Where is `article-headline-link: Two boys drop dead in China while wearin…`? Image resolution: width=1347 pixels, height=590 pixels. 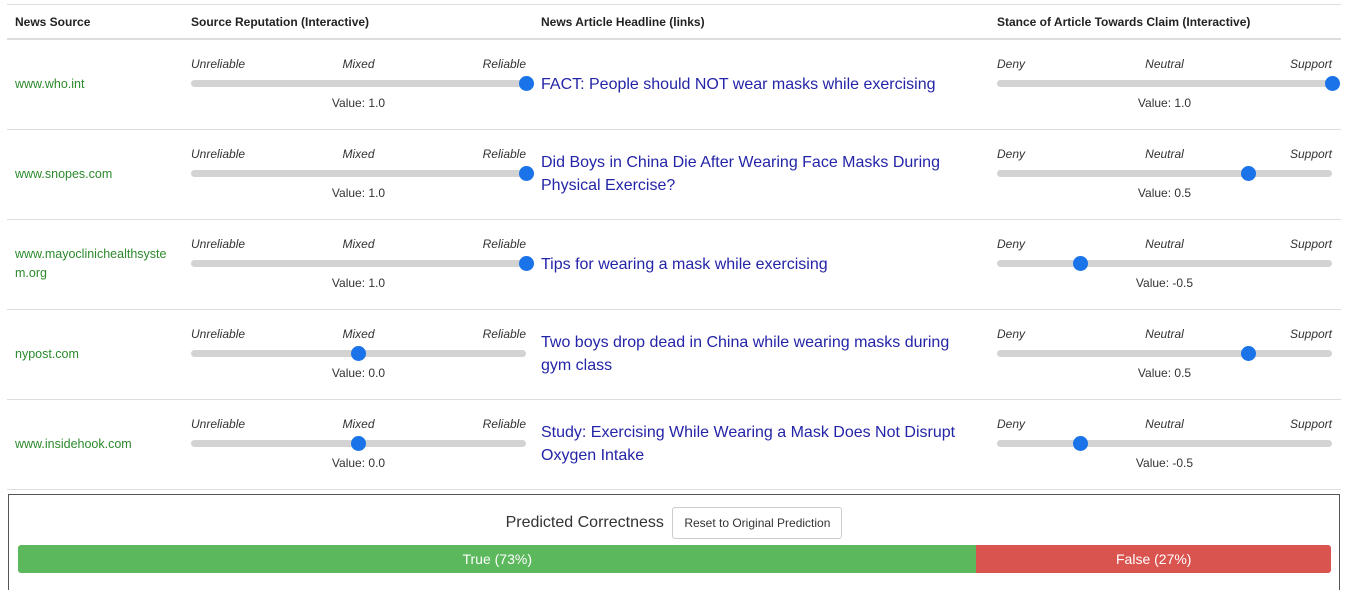
article-headline-link: Two boys drop dead in China while wearin… is located at coordinates (745, 354).